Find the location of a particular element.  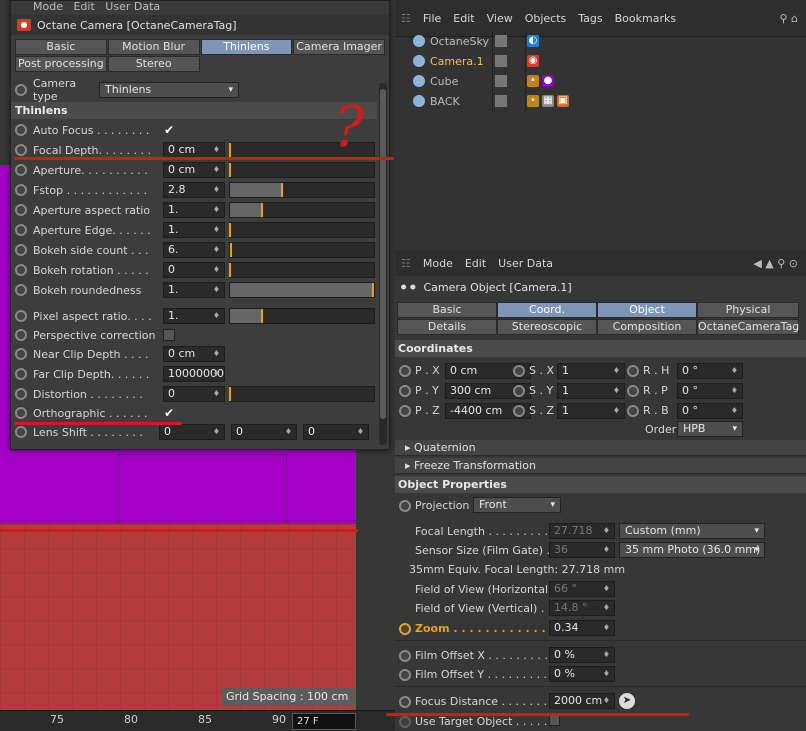

tab-physical: Physical is located at coordinates (748, 310).